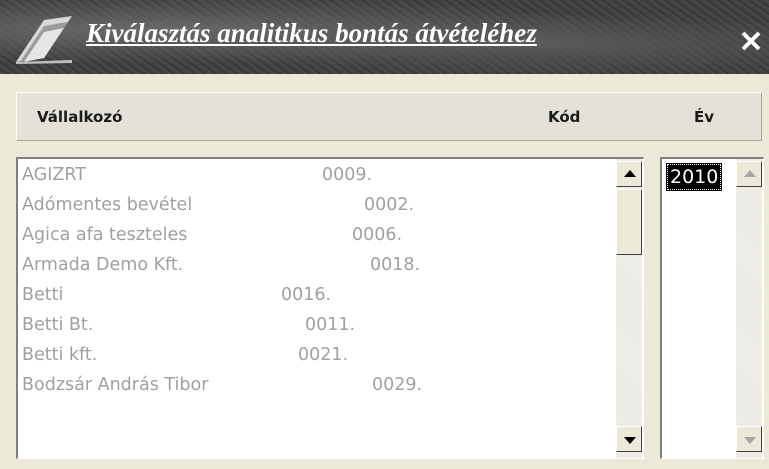 This screenshot has width=769, height=469. I want to click on list-item: Betti Bt. 0011., so click(312, 329).